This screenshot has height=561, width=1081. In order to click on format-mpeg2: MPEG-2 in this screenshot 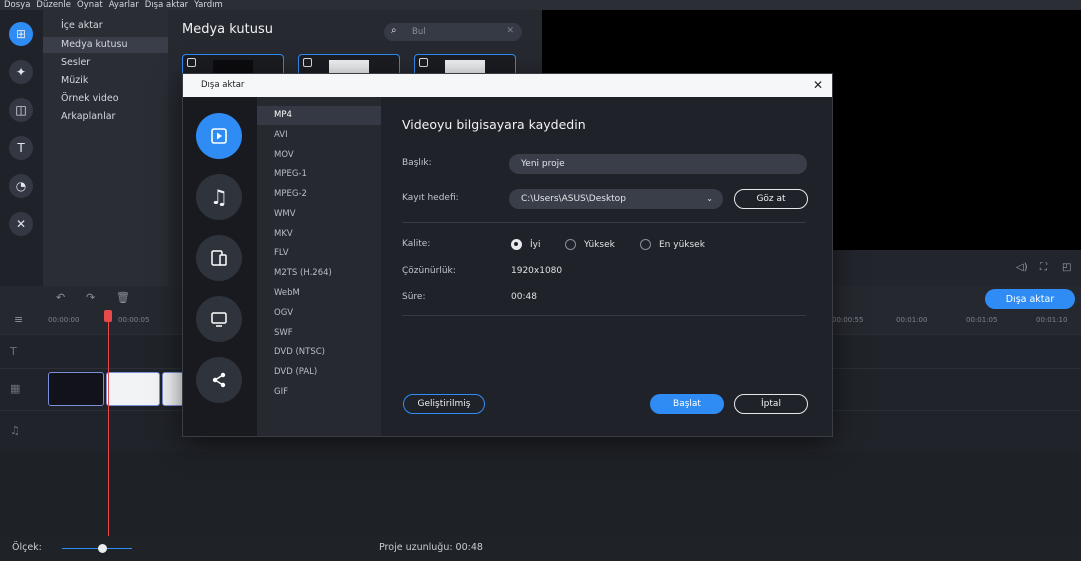, I will do `click(319, 194)`.